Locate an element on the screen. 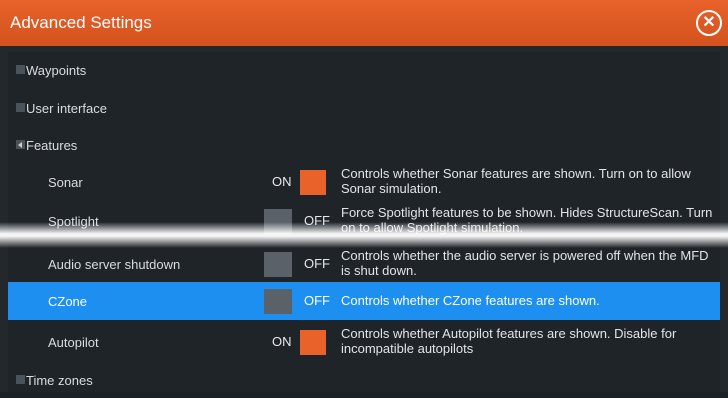 The image size is (728, 398). feature-label: Audio server shutdown is located at coordinates (114, 264).